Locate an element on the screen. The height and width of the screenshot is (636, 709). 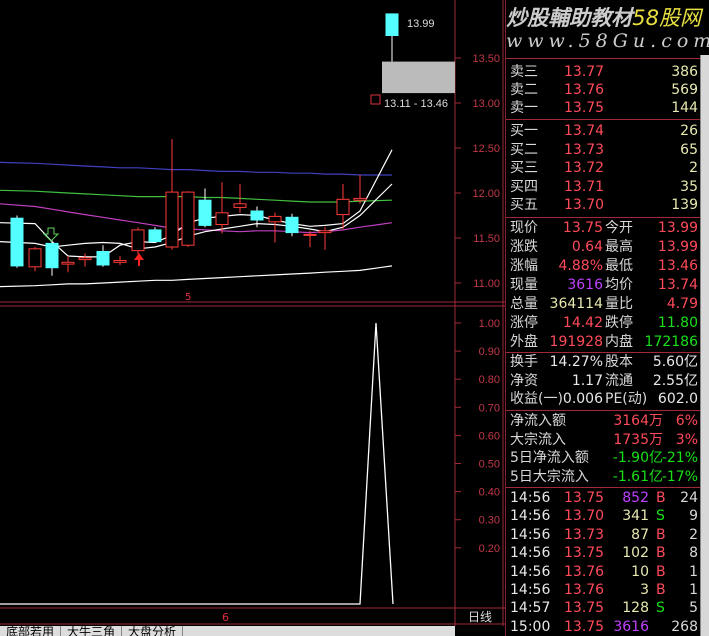
tick-row: 14:56 13.76 10 B 1 is located at coordinates (603, 572).